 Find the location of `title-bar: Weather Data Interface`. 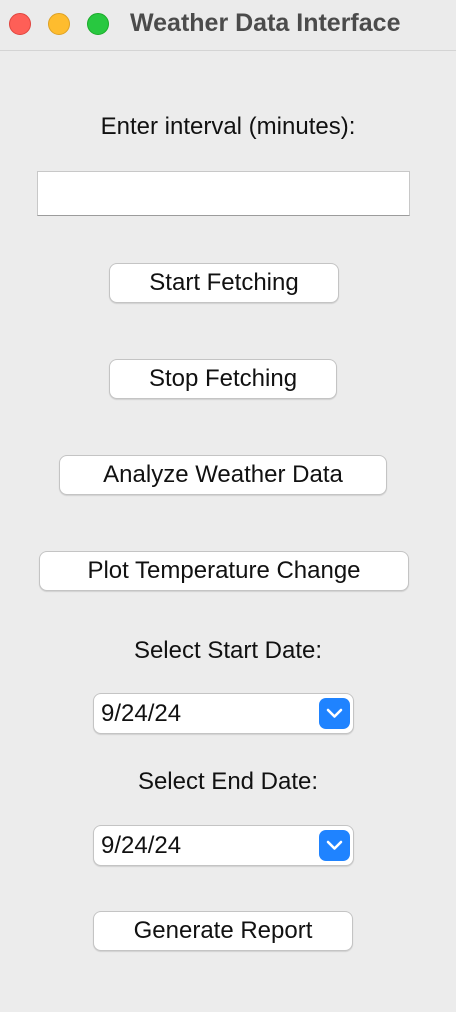

title-bar: Weather Data Interface is located at coordinates (228, 25).